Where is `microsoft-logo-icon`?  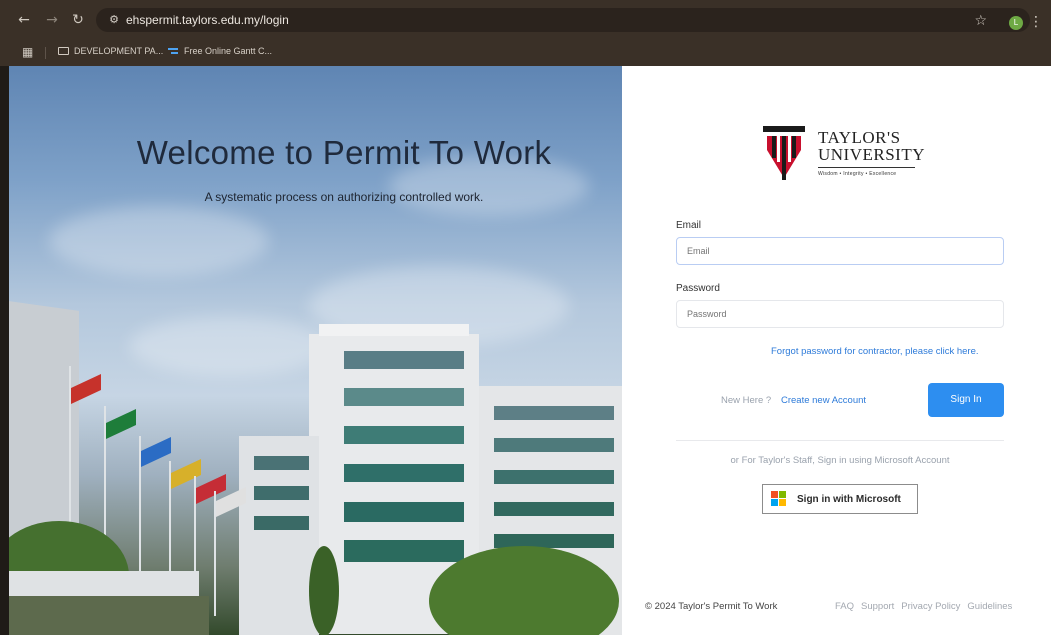 microsoft-logo-icon is located at coordinates (779, 499).